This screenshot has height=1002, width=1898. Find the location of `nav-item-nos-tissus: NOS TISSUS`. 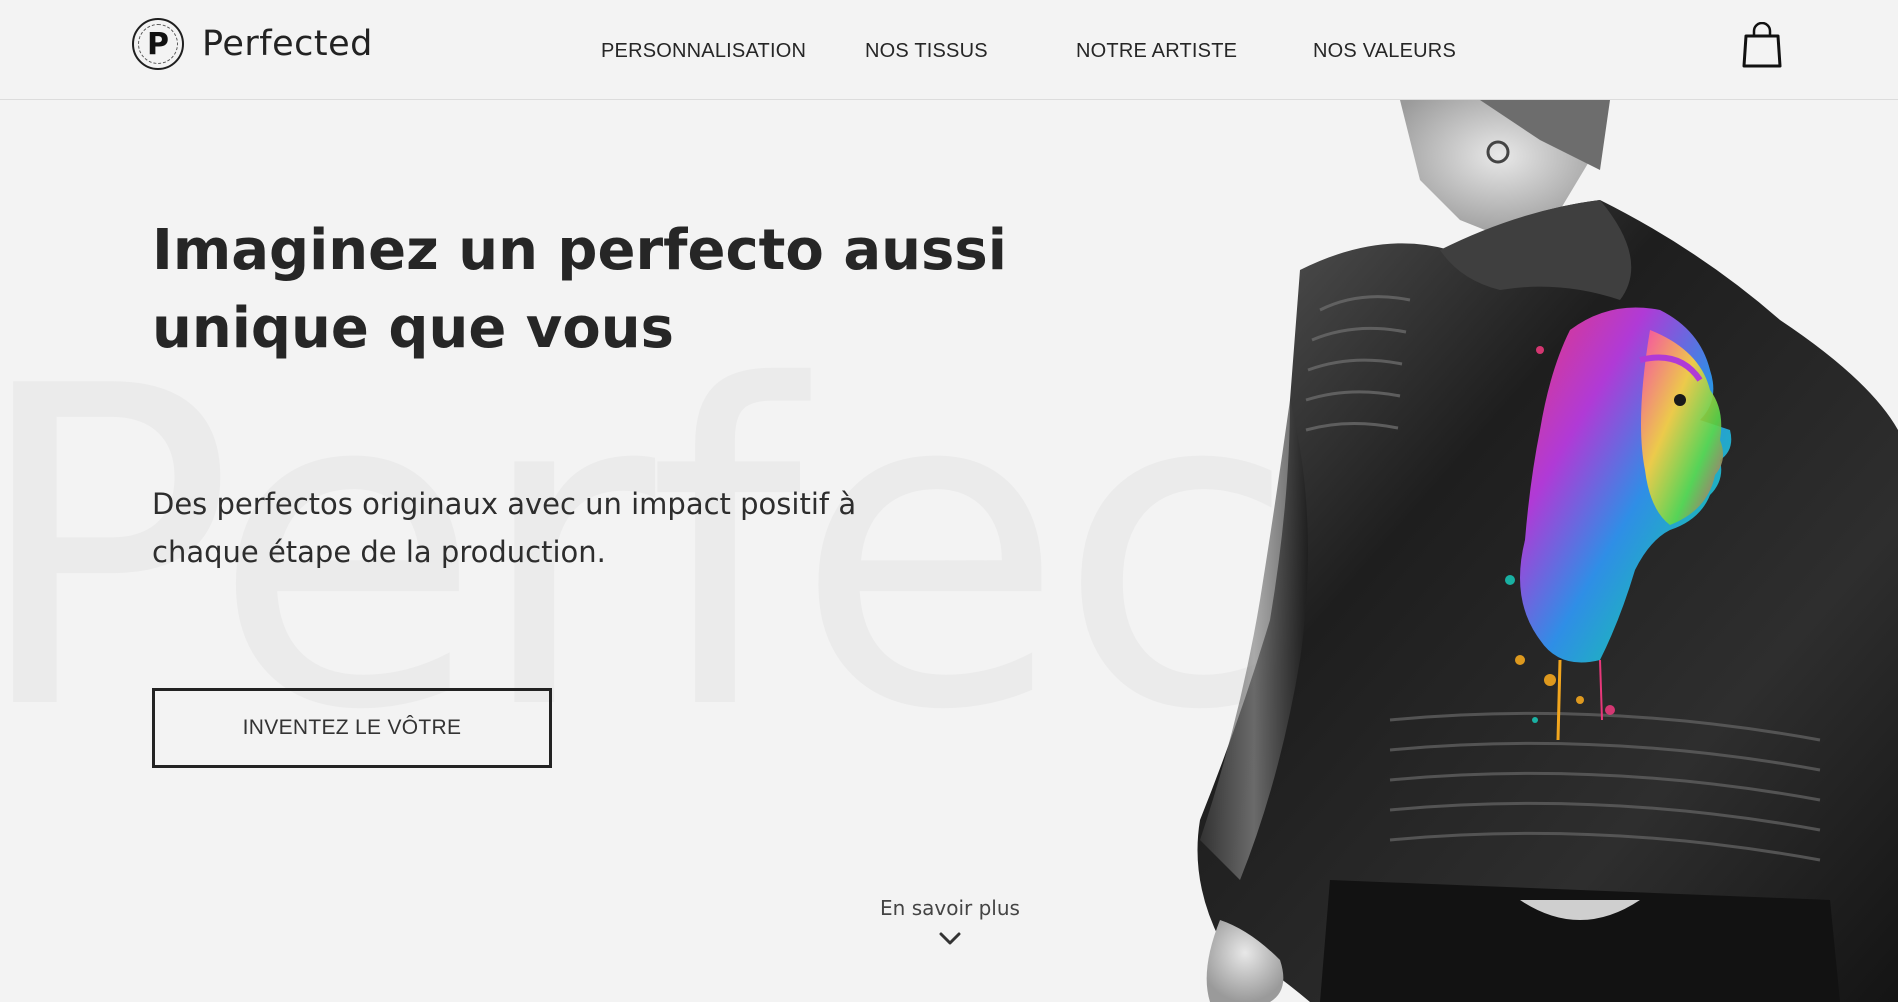

nav-item-nos-tissus: NOS TISSUS is located at coordinates (926, 51).